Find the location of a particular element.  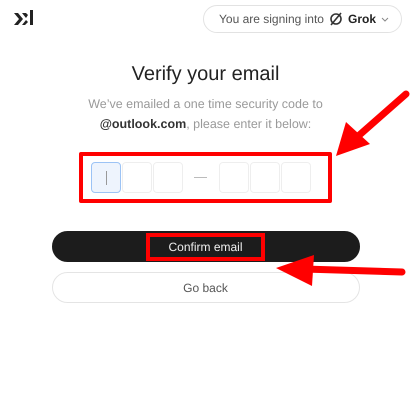

code-digit-field is located at coordinates (106, 177).